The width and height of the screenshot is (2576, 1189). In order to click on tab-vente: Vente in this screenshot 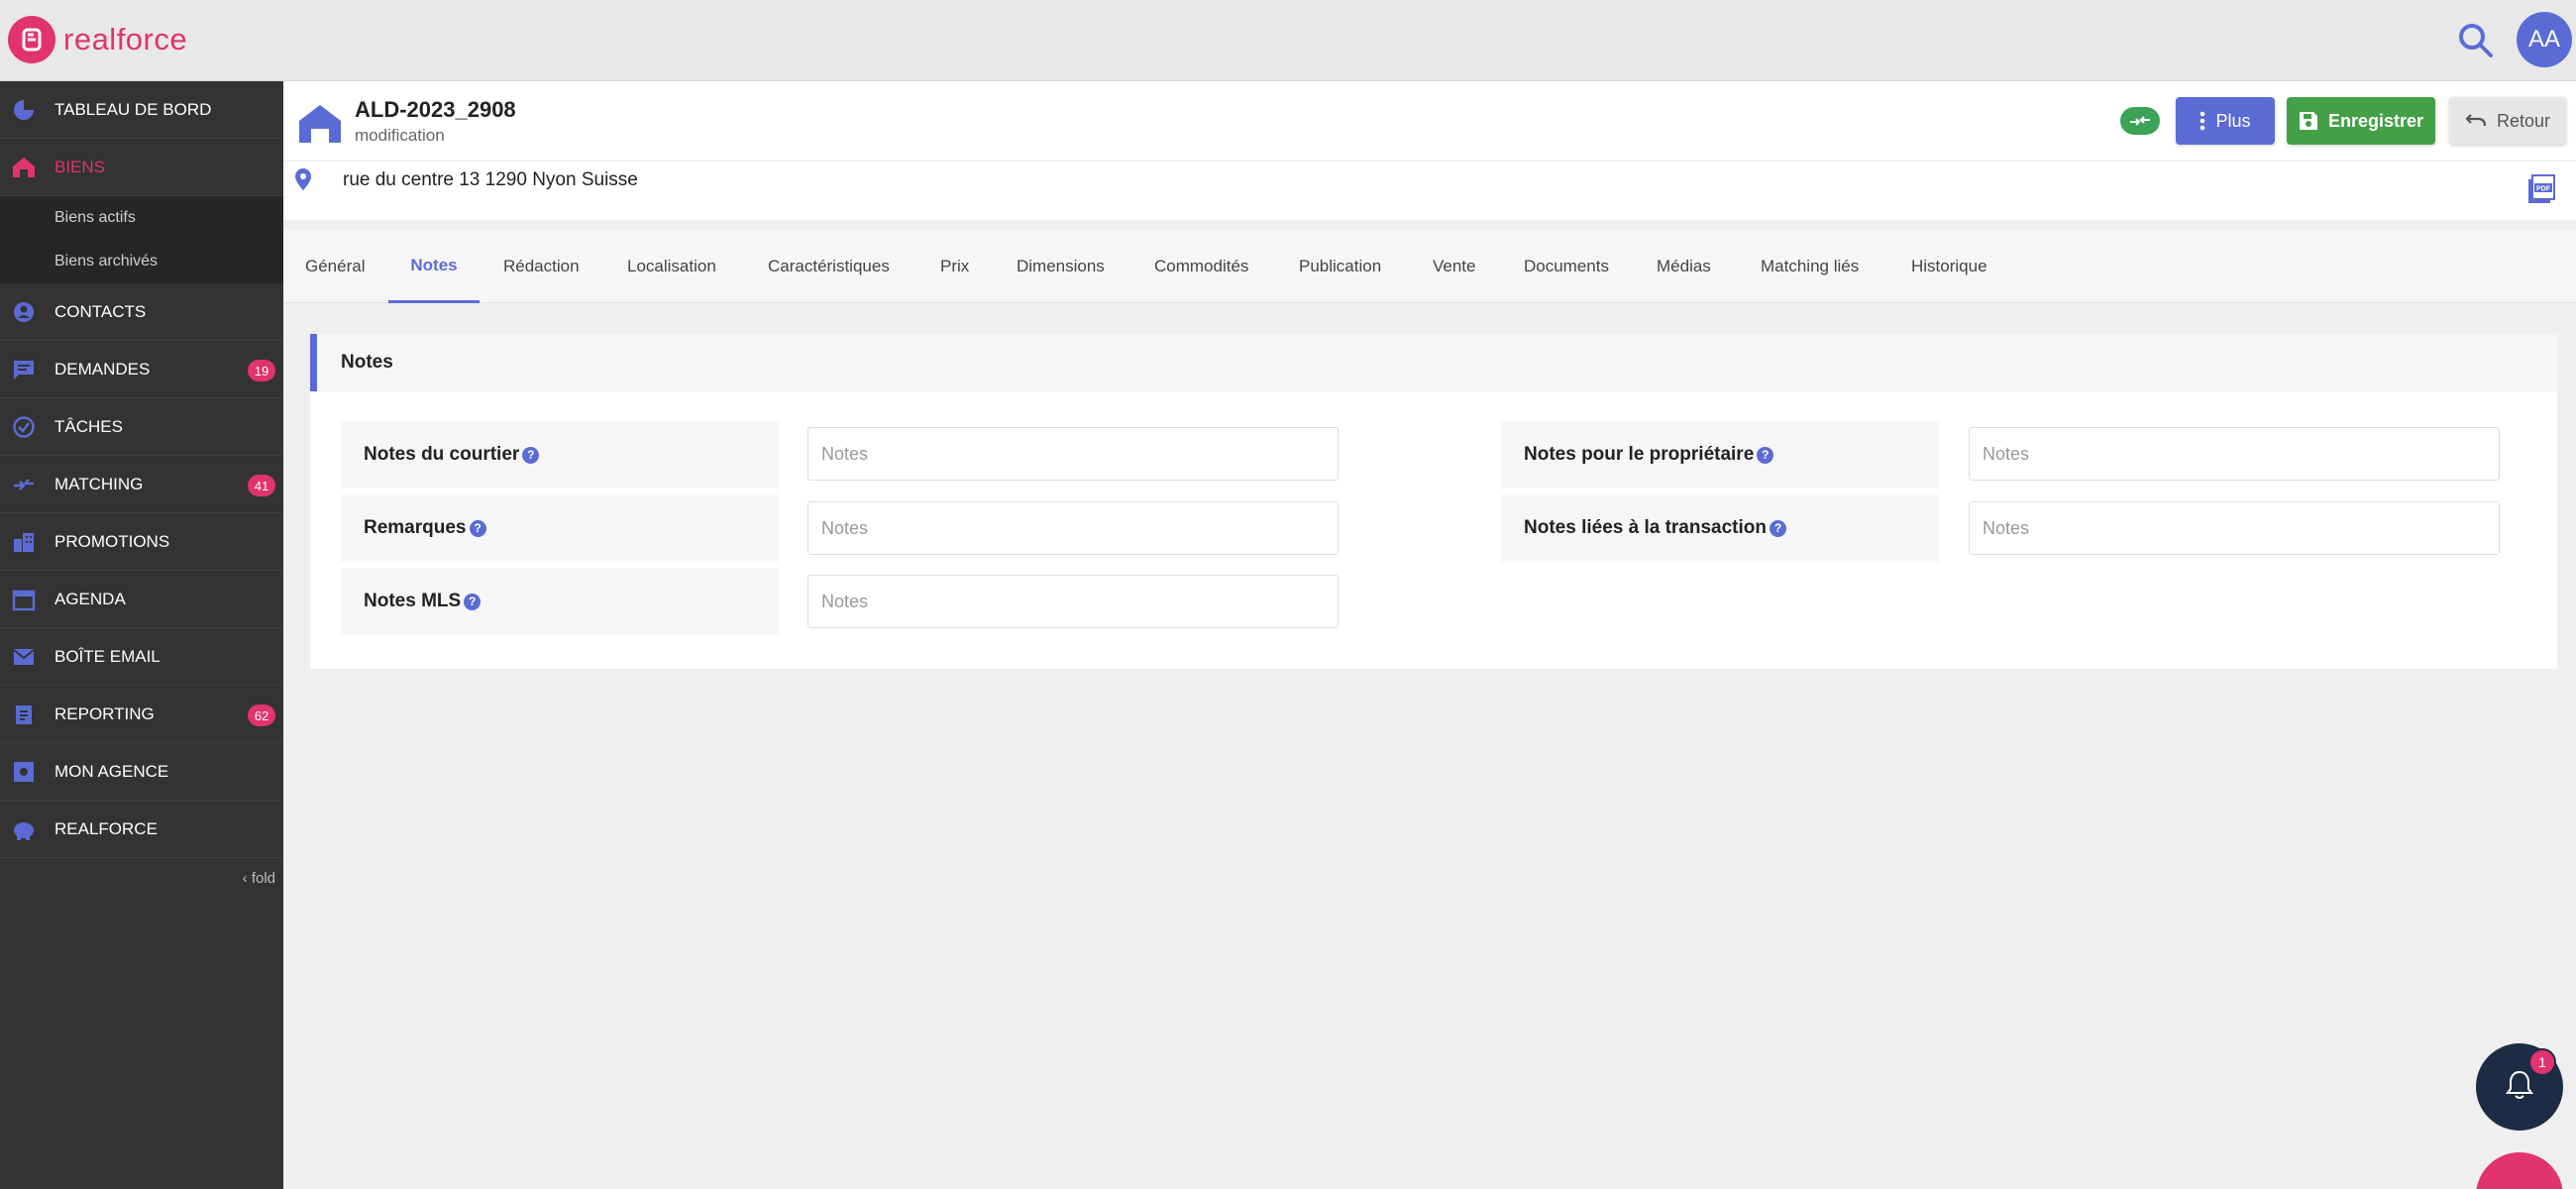, I will do `click(1455, 266)`.